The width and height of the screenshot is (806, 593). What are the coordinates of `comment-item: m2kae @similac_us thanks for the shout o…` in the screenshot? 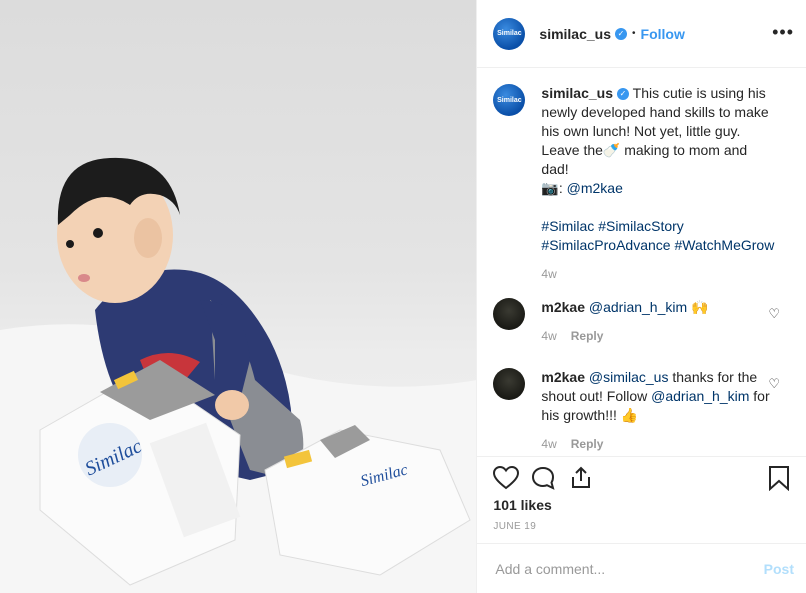 It's located at (641, 411).